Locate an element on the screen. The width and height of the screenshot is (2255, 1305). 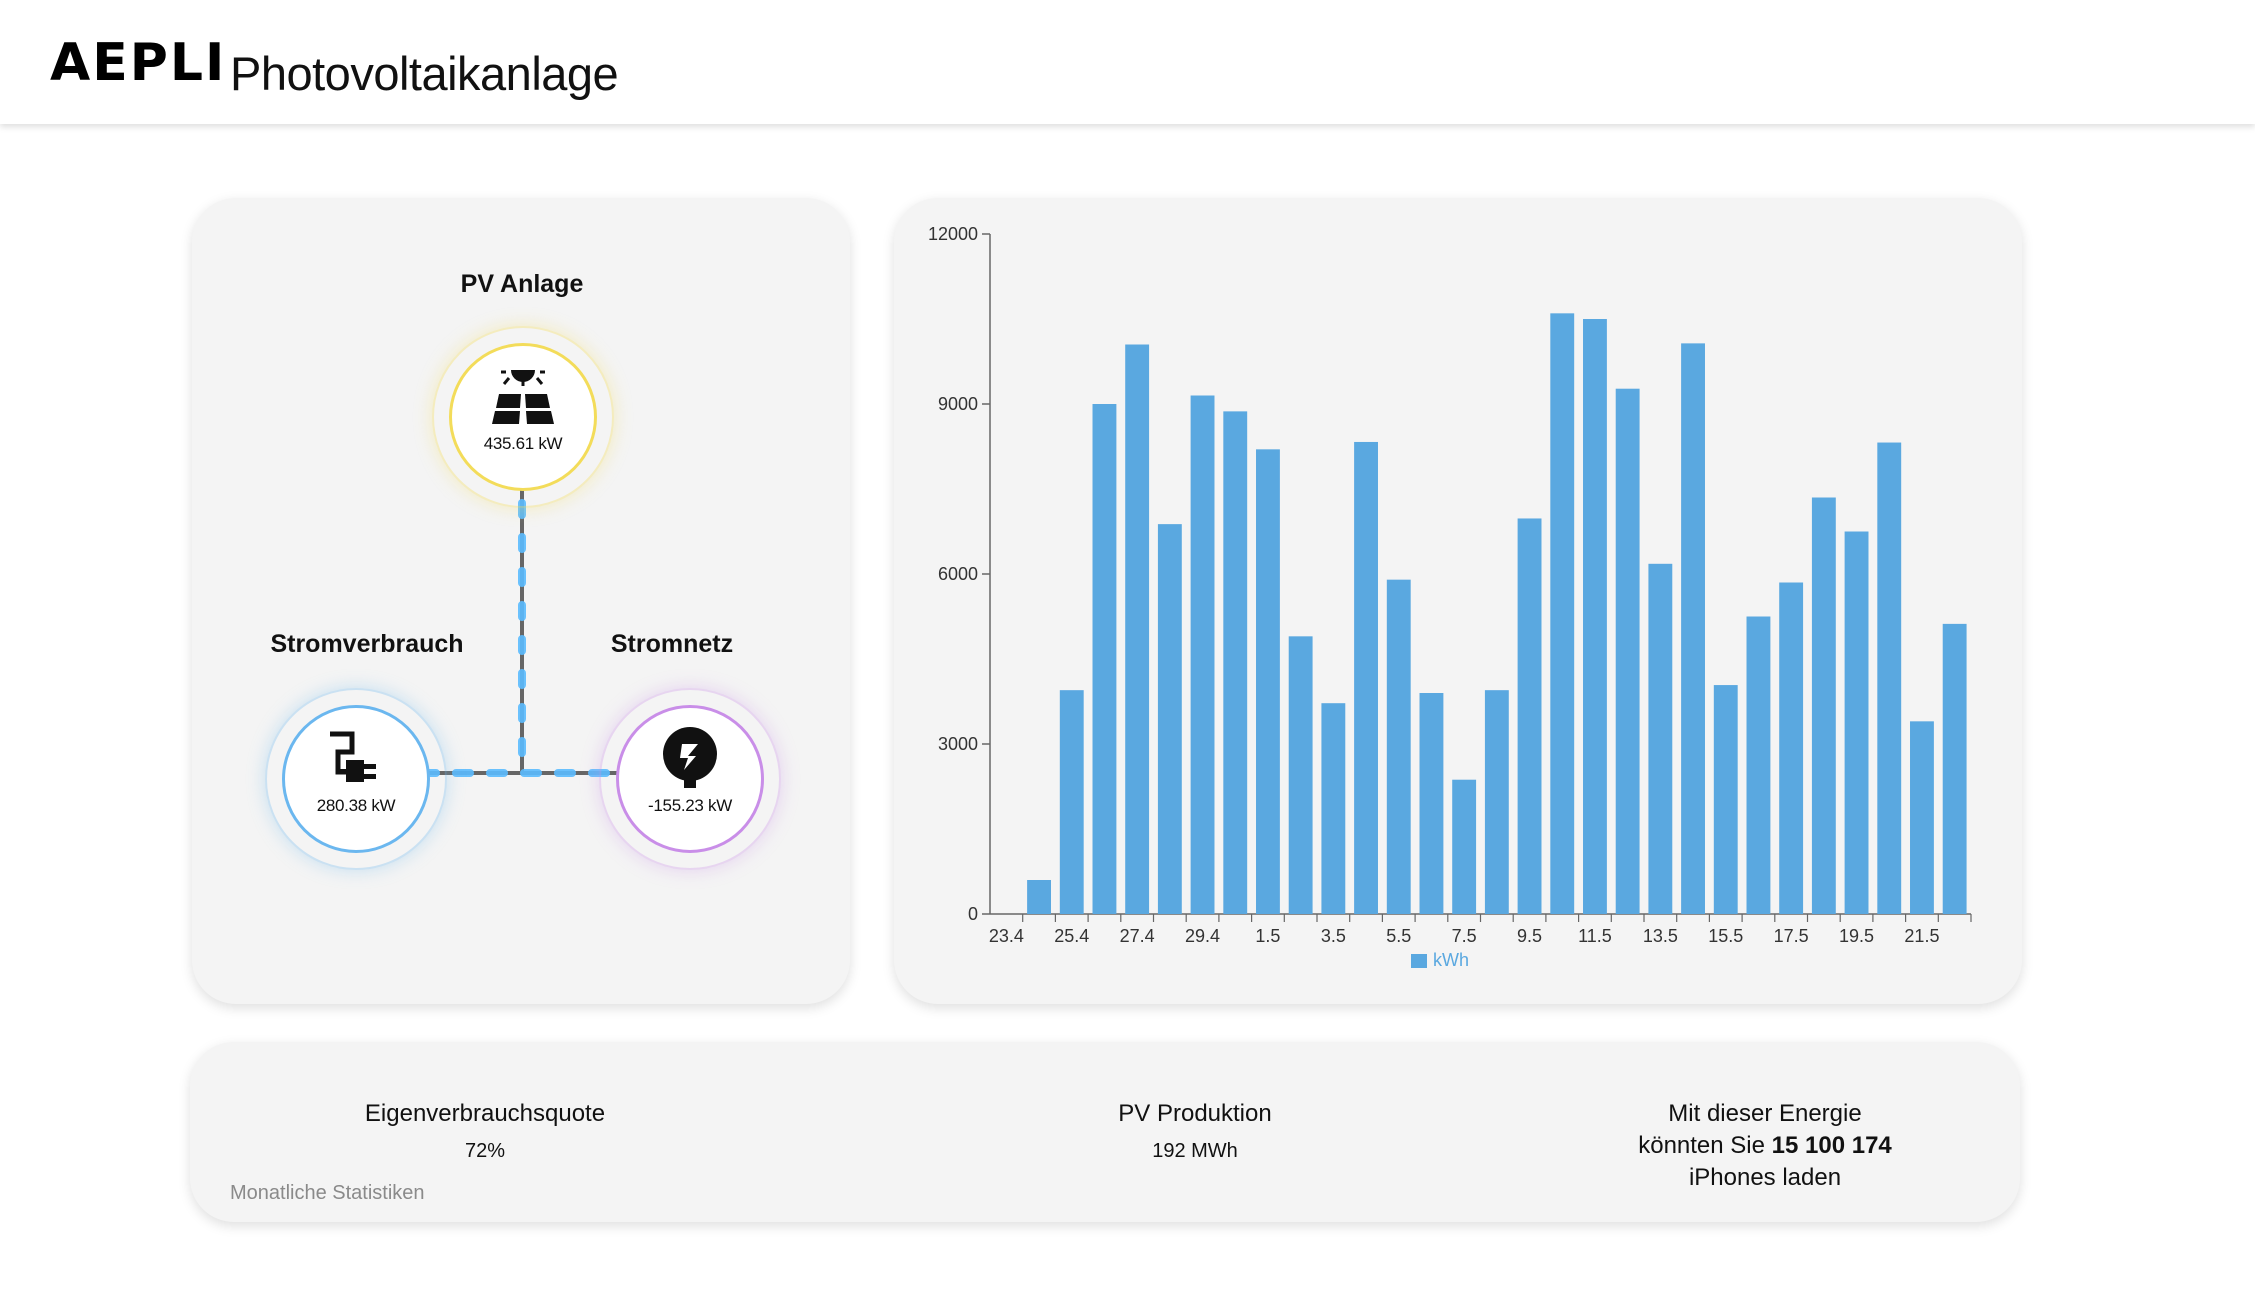
iphone-count: 15 100 174 is located at coordinates (1831, 1145).